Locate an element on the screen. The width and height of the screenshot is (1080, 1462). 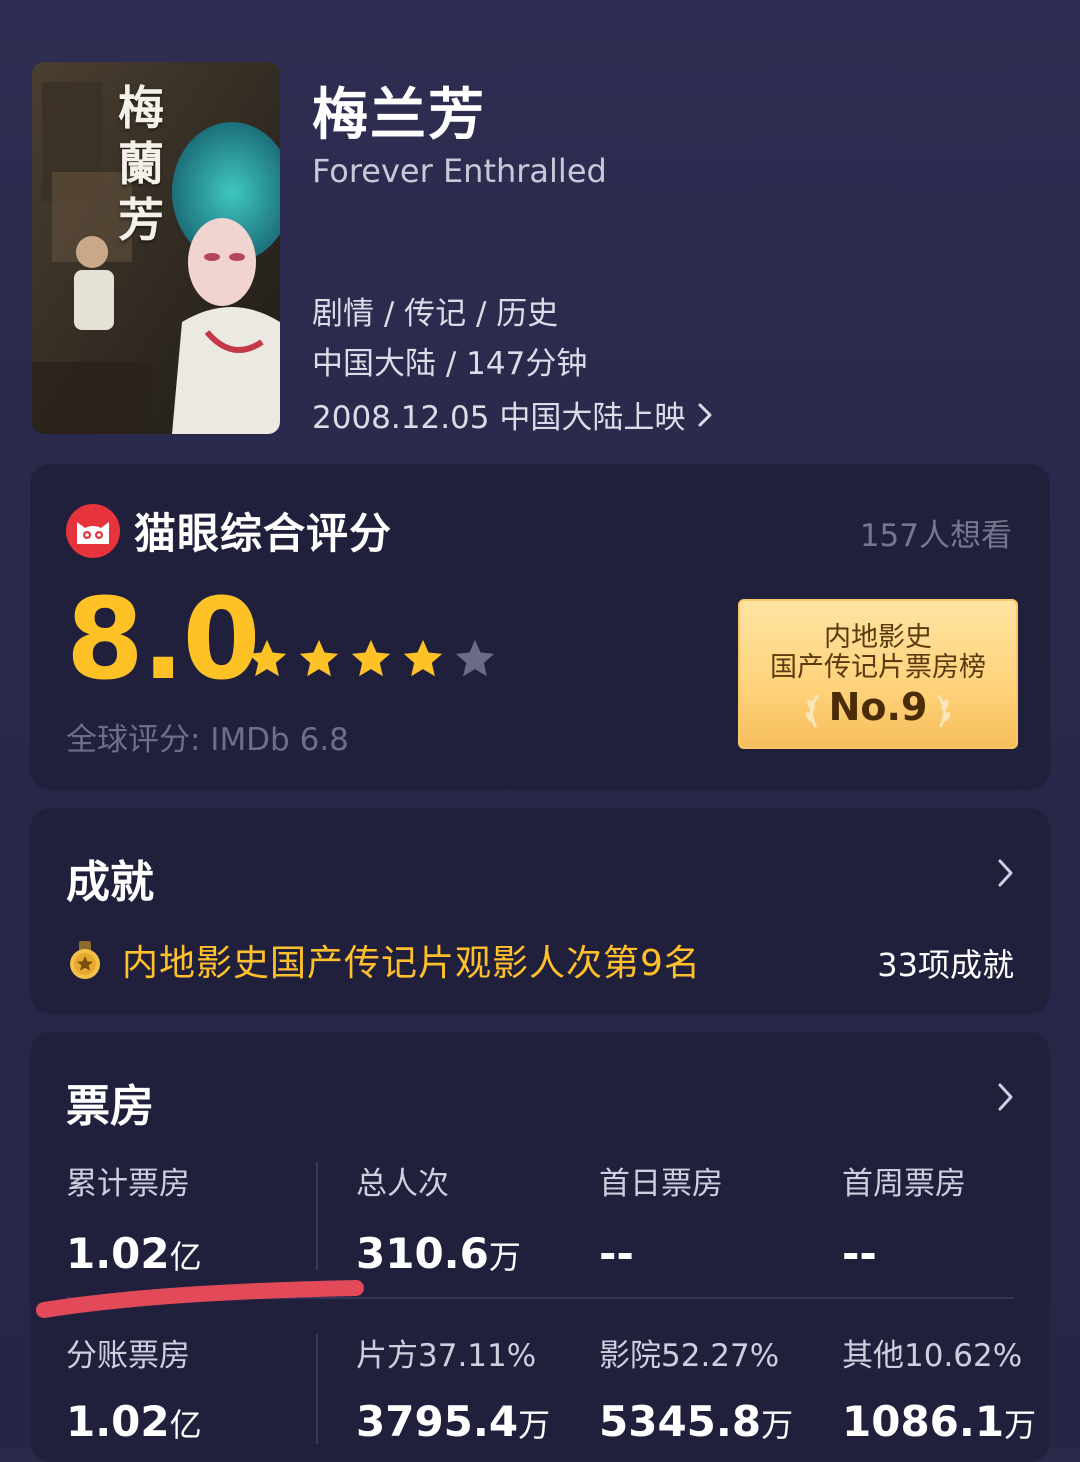
movie-english-title: Forever Enthralled is located at coordinates (459, 171).